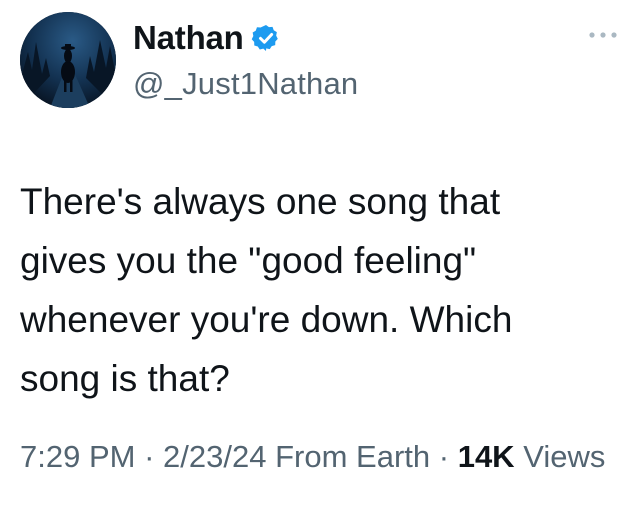 This screenshot has height=521, width=638. What do you see at coordinates (266, 38) in the screenshot?
I see `verified-badge-icon` at bounding box center [266, 38].